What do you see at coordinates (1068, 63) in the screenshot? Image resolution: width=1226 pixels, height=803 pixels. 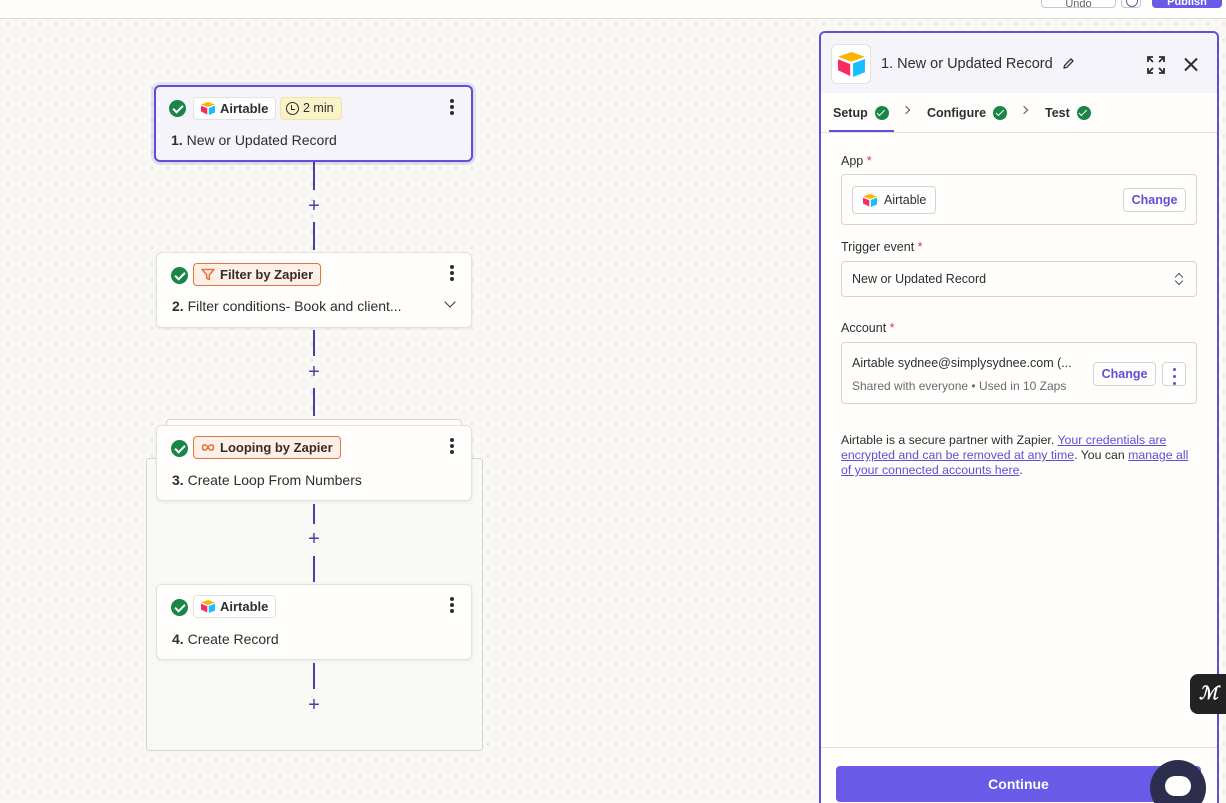 I see `pencil-icon` at bounding box center [1068, 63].